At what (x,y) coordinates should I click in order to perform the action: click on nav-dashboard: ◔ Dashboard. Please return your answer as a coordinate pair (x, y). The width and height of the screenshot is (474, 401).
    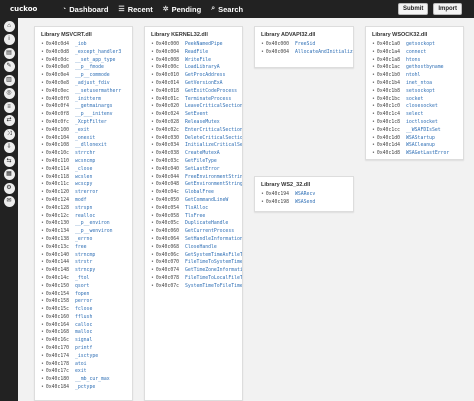
    Looking at the image, I should click on (85, 9).